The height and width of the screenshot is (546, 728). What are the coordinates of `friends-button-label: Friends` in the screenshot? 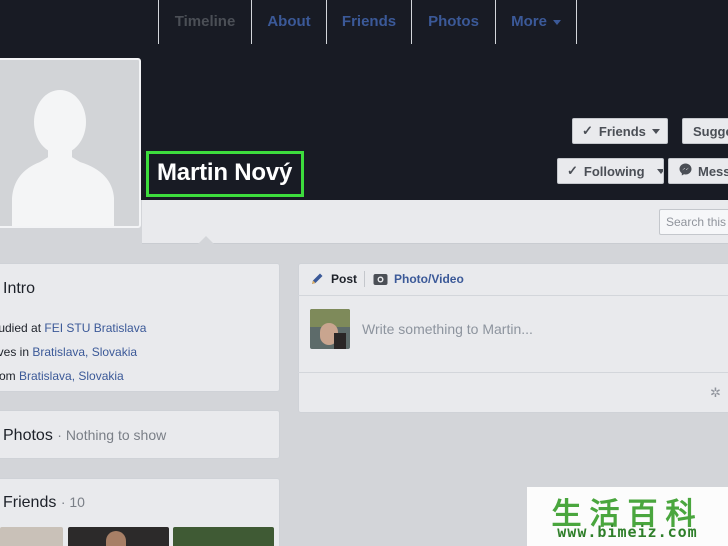 It's located at (622, 131).